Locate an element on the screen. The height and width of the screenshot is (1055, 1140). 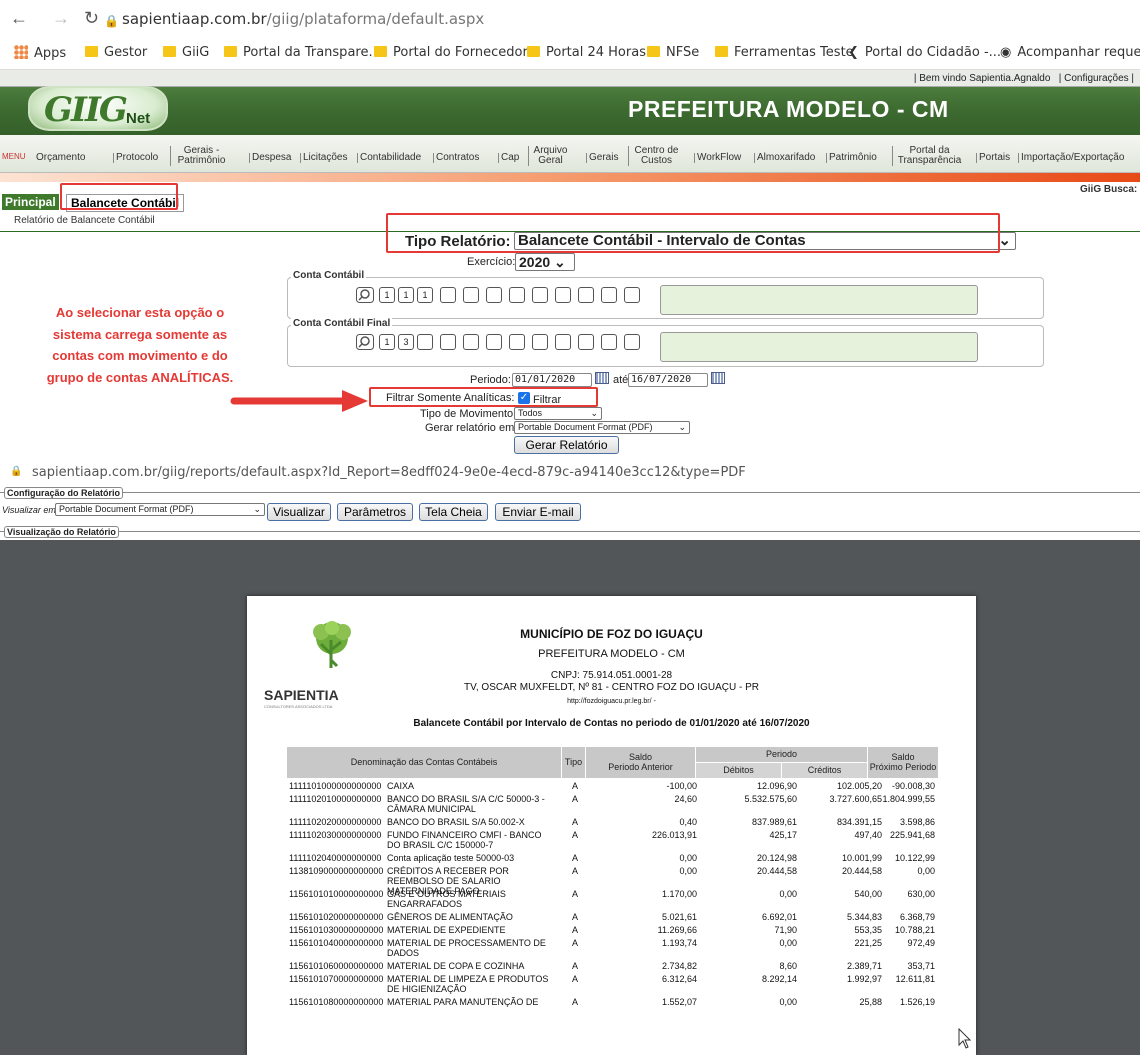
bookmark-gestor: Gestor is located at coordinates (116, 52).